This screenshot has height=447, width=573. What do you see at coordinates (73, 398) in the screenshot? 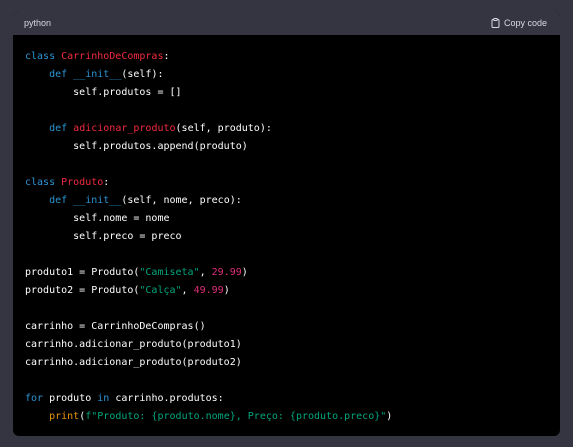
I see `code-token: produto` at bounding box center [73, 398].